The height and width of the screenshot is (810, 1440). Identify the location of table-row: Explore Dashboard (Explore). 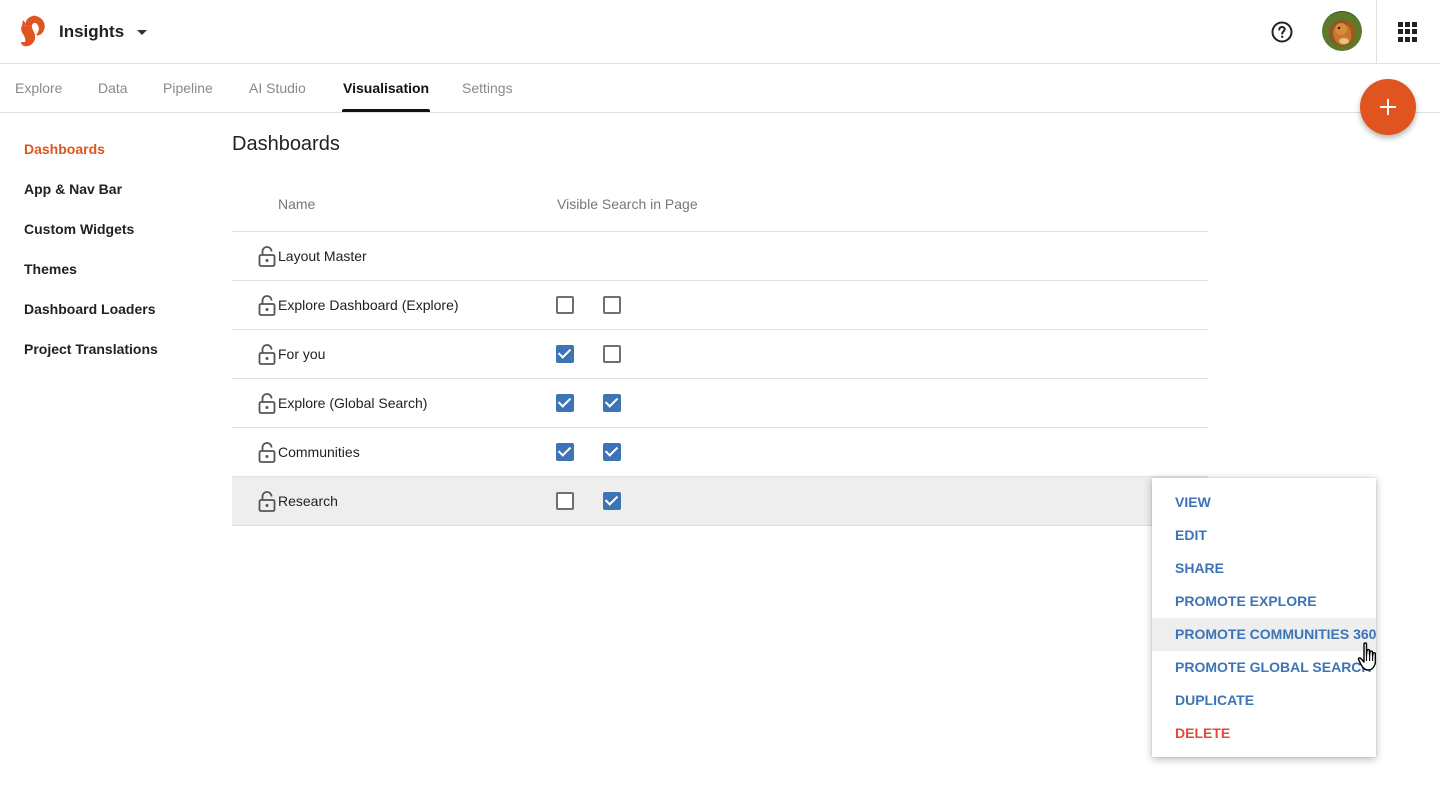
(720, 305).